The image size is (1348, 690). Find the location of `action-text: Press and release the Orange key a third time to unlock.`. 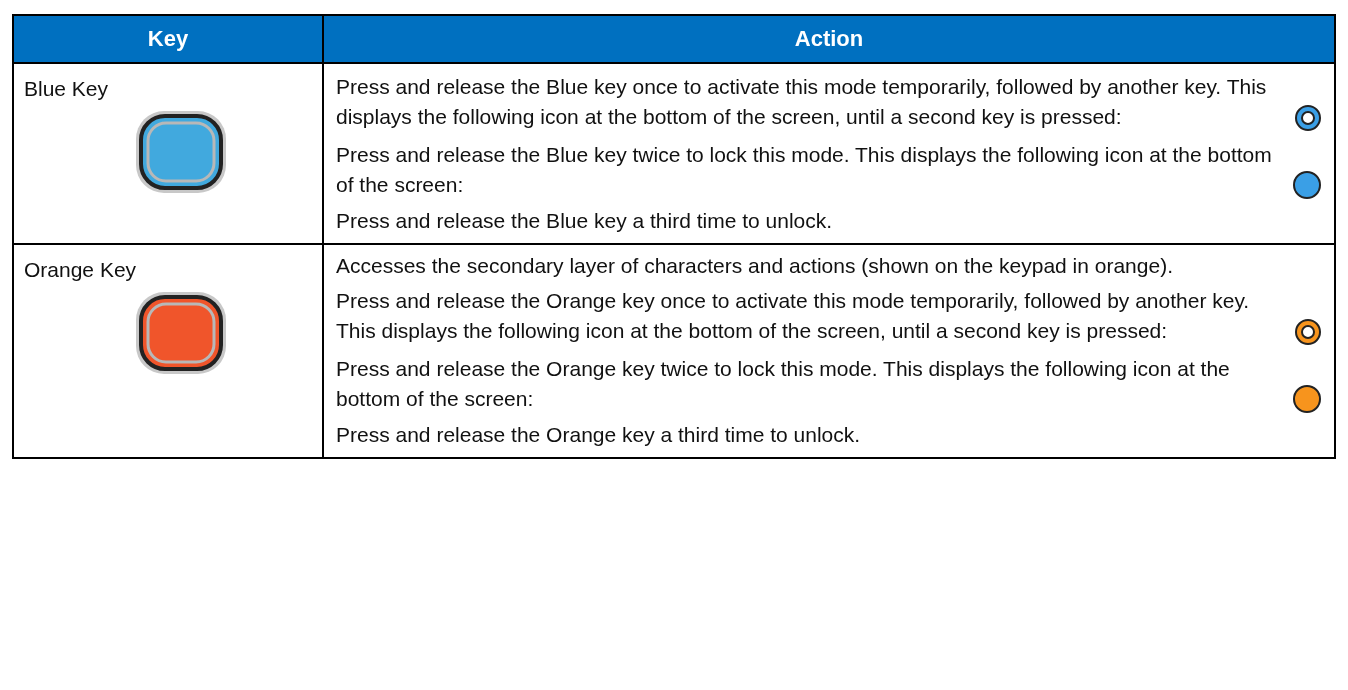

action-text: Press and release the Orange key a third time to unlock. is located at coordinates (598, 434).